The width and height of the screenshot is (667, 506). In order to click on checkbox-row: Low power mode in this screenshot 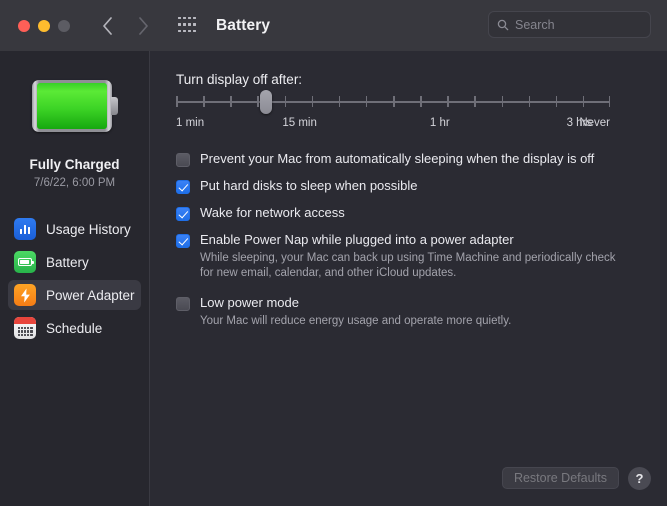, I will do `click(411, 303)`.